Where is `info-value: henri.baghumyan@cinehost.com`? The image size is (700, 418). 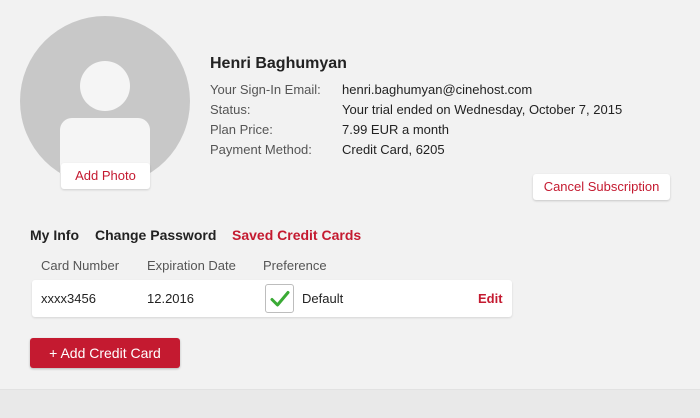
info-value: henri.baghumyan@cinehost.com is located at coordinates (437, 89).